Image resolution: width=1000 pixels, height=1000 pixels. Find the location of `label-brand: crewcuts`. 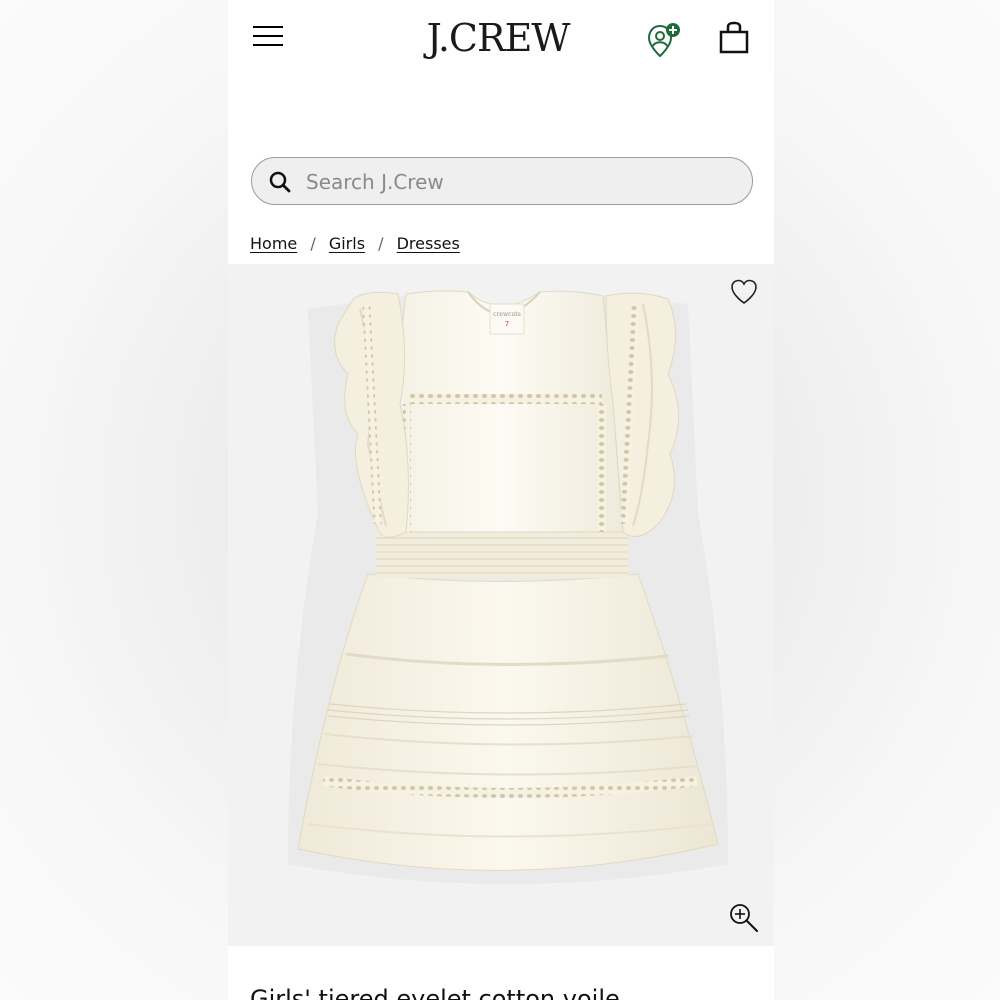

label-brand: crewcuts is located at coordinates (507, 314).